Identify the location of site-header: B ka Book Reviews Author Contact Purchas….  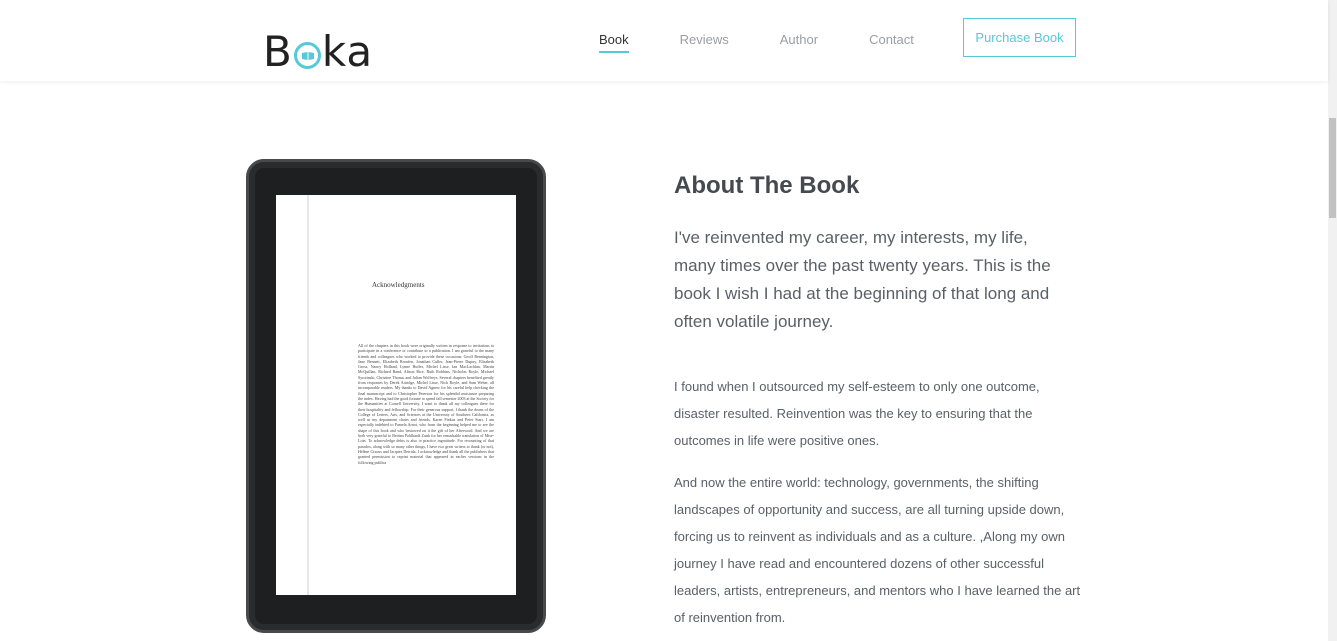
(664, 40).